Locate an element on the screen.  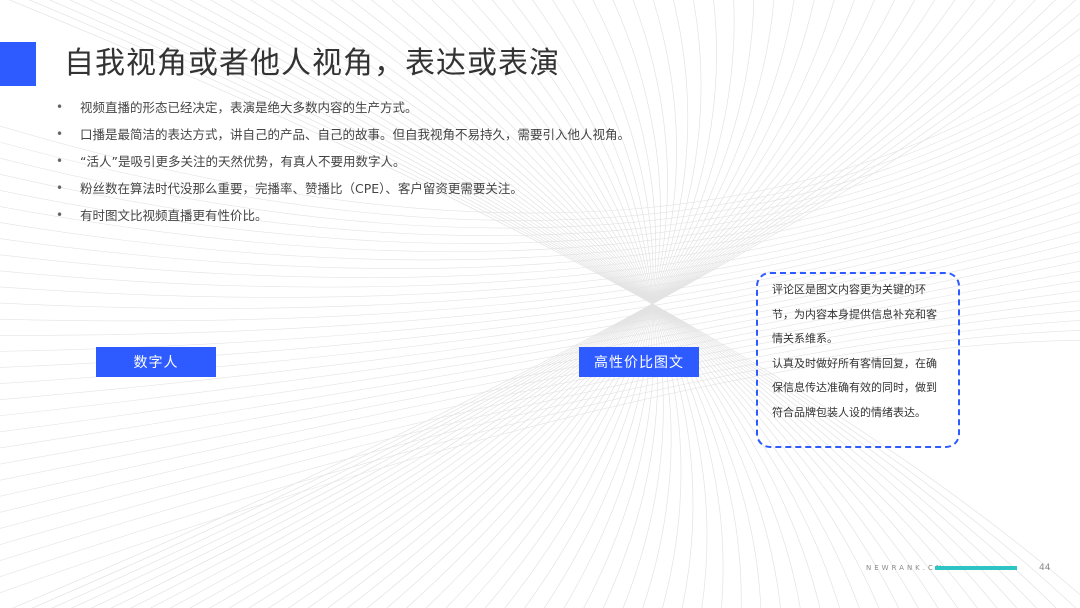
note-line: 认真及时做好所有客情回复，在确 is located at coordinates (854, 363).